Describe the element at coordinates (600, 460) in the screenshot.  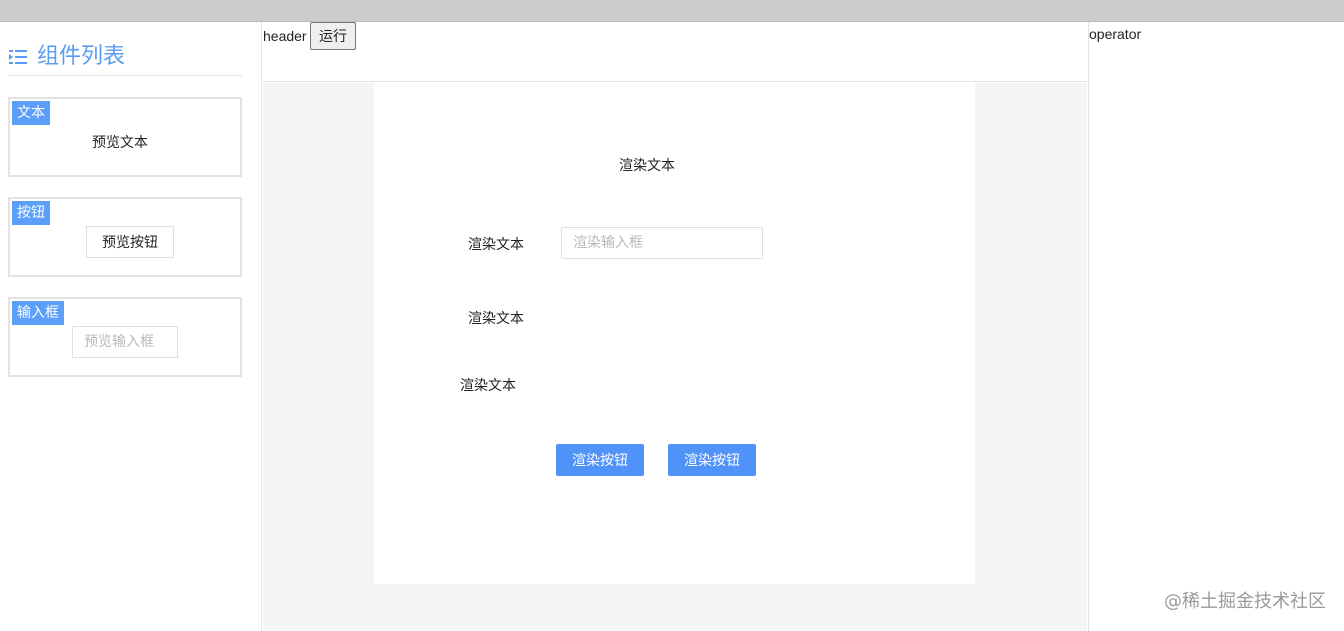
I see `render-button-1: 渲染按钮` at that location.